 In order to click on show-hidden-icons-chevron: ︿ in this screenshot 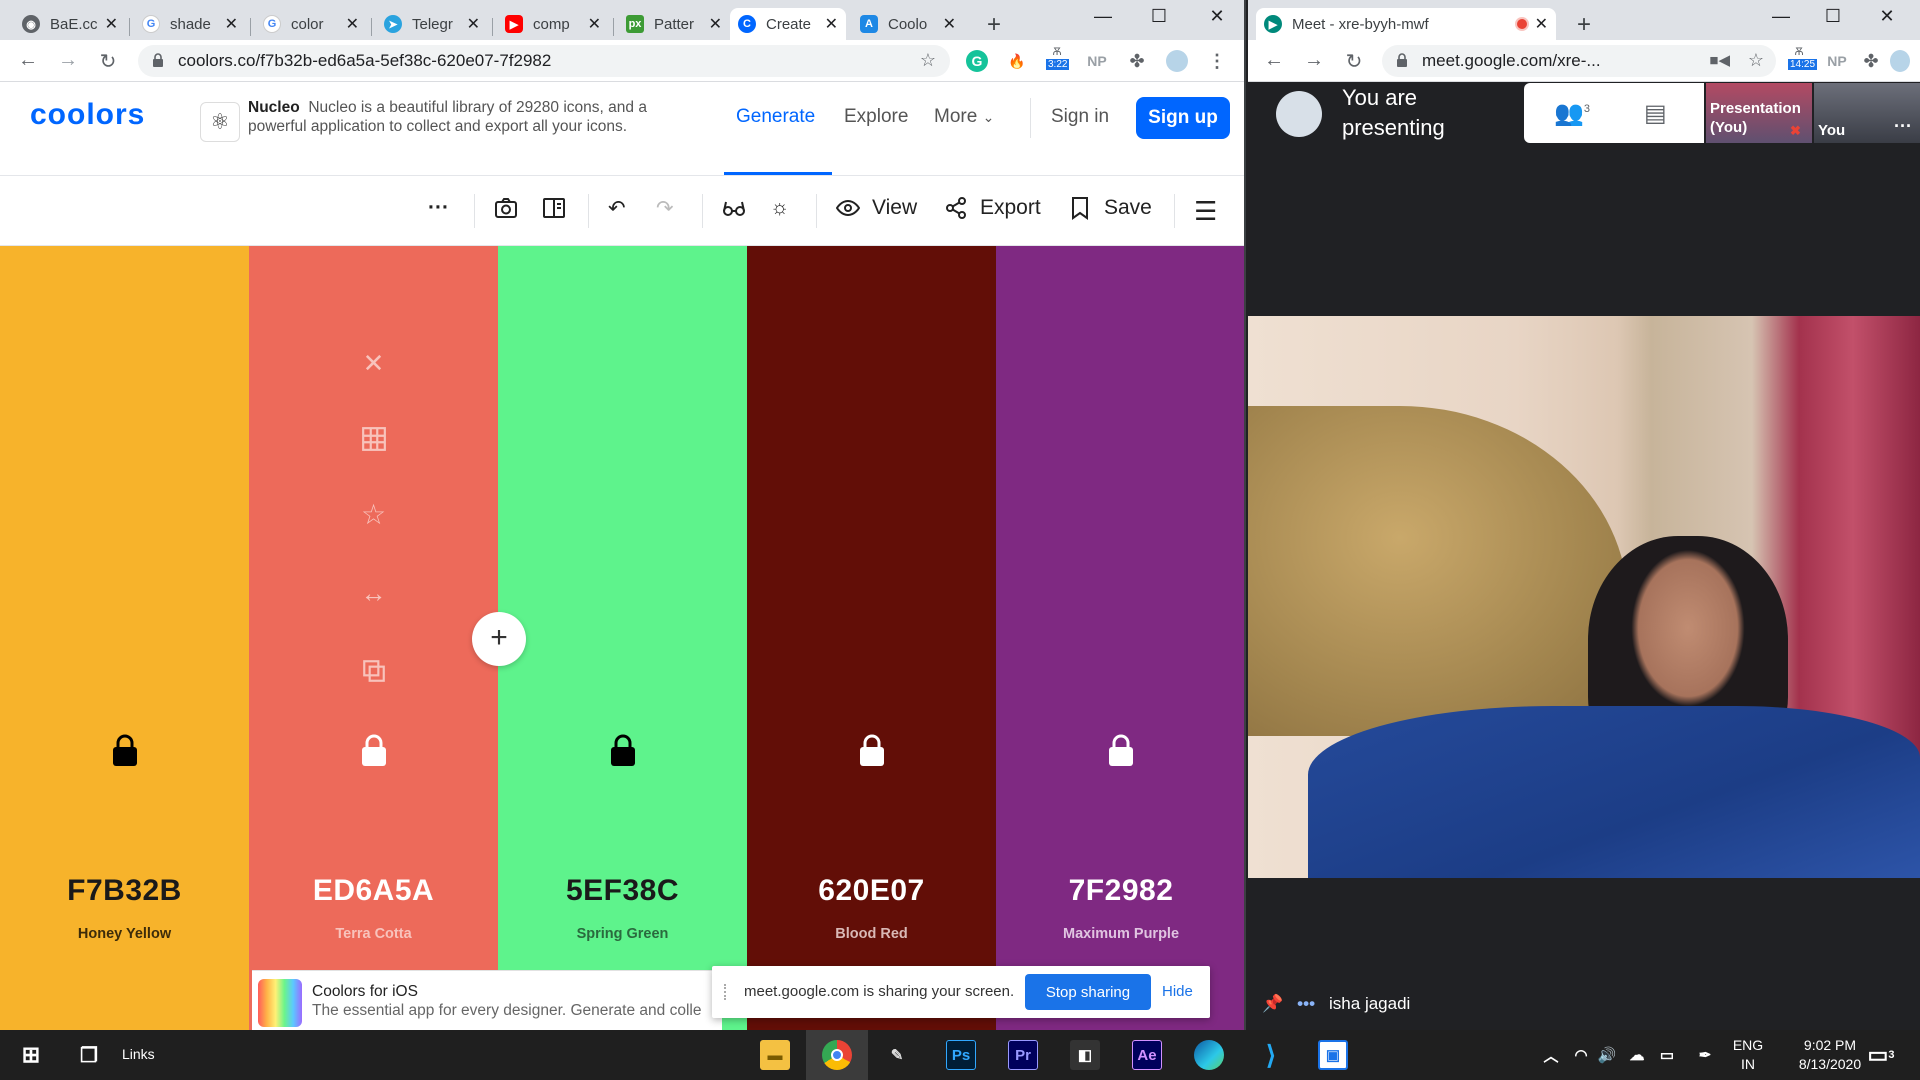, I will do `click(1551, 1055)`.